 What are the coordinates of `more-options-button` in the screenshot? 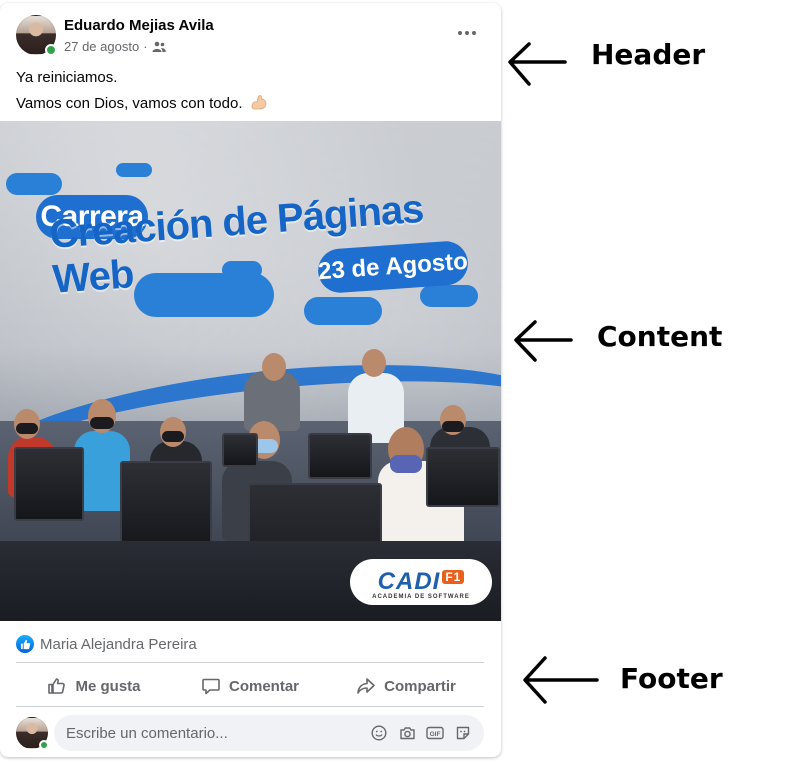 It's located at (467, 33).